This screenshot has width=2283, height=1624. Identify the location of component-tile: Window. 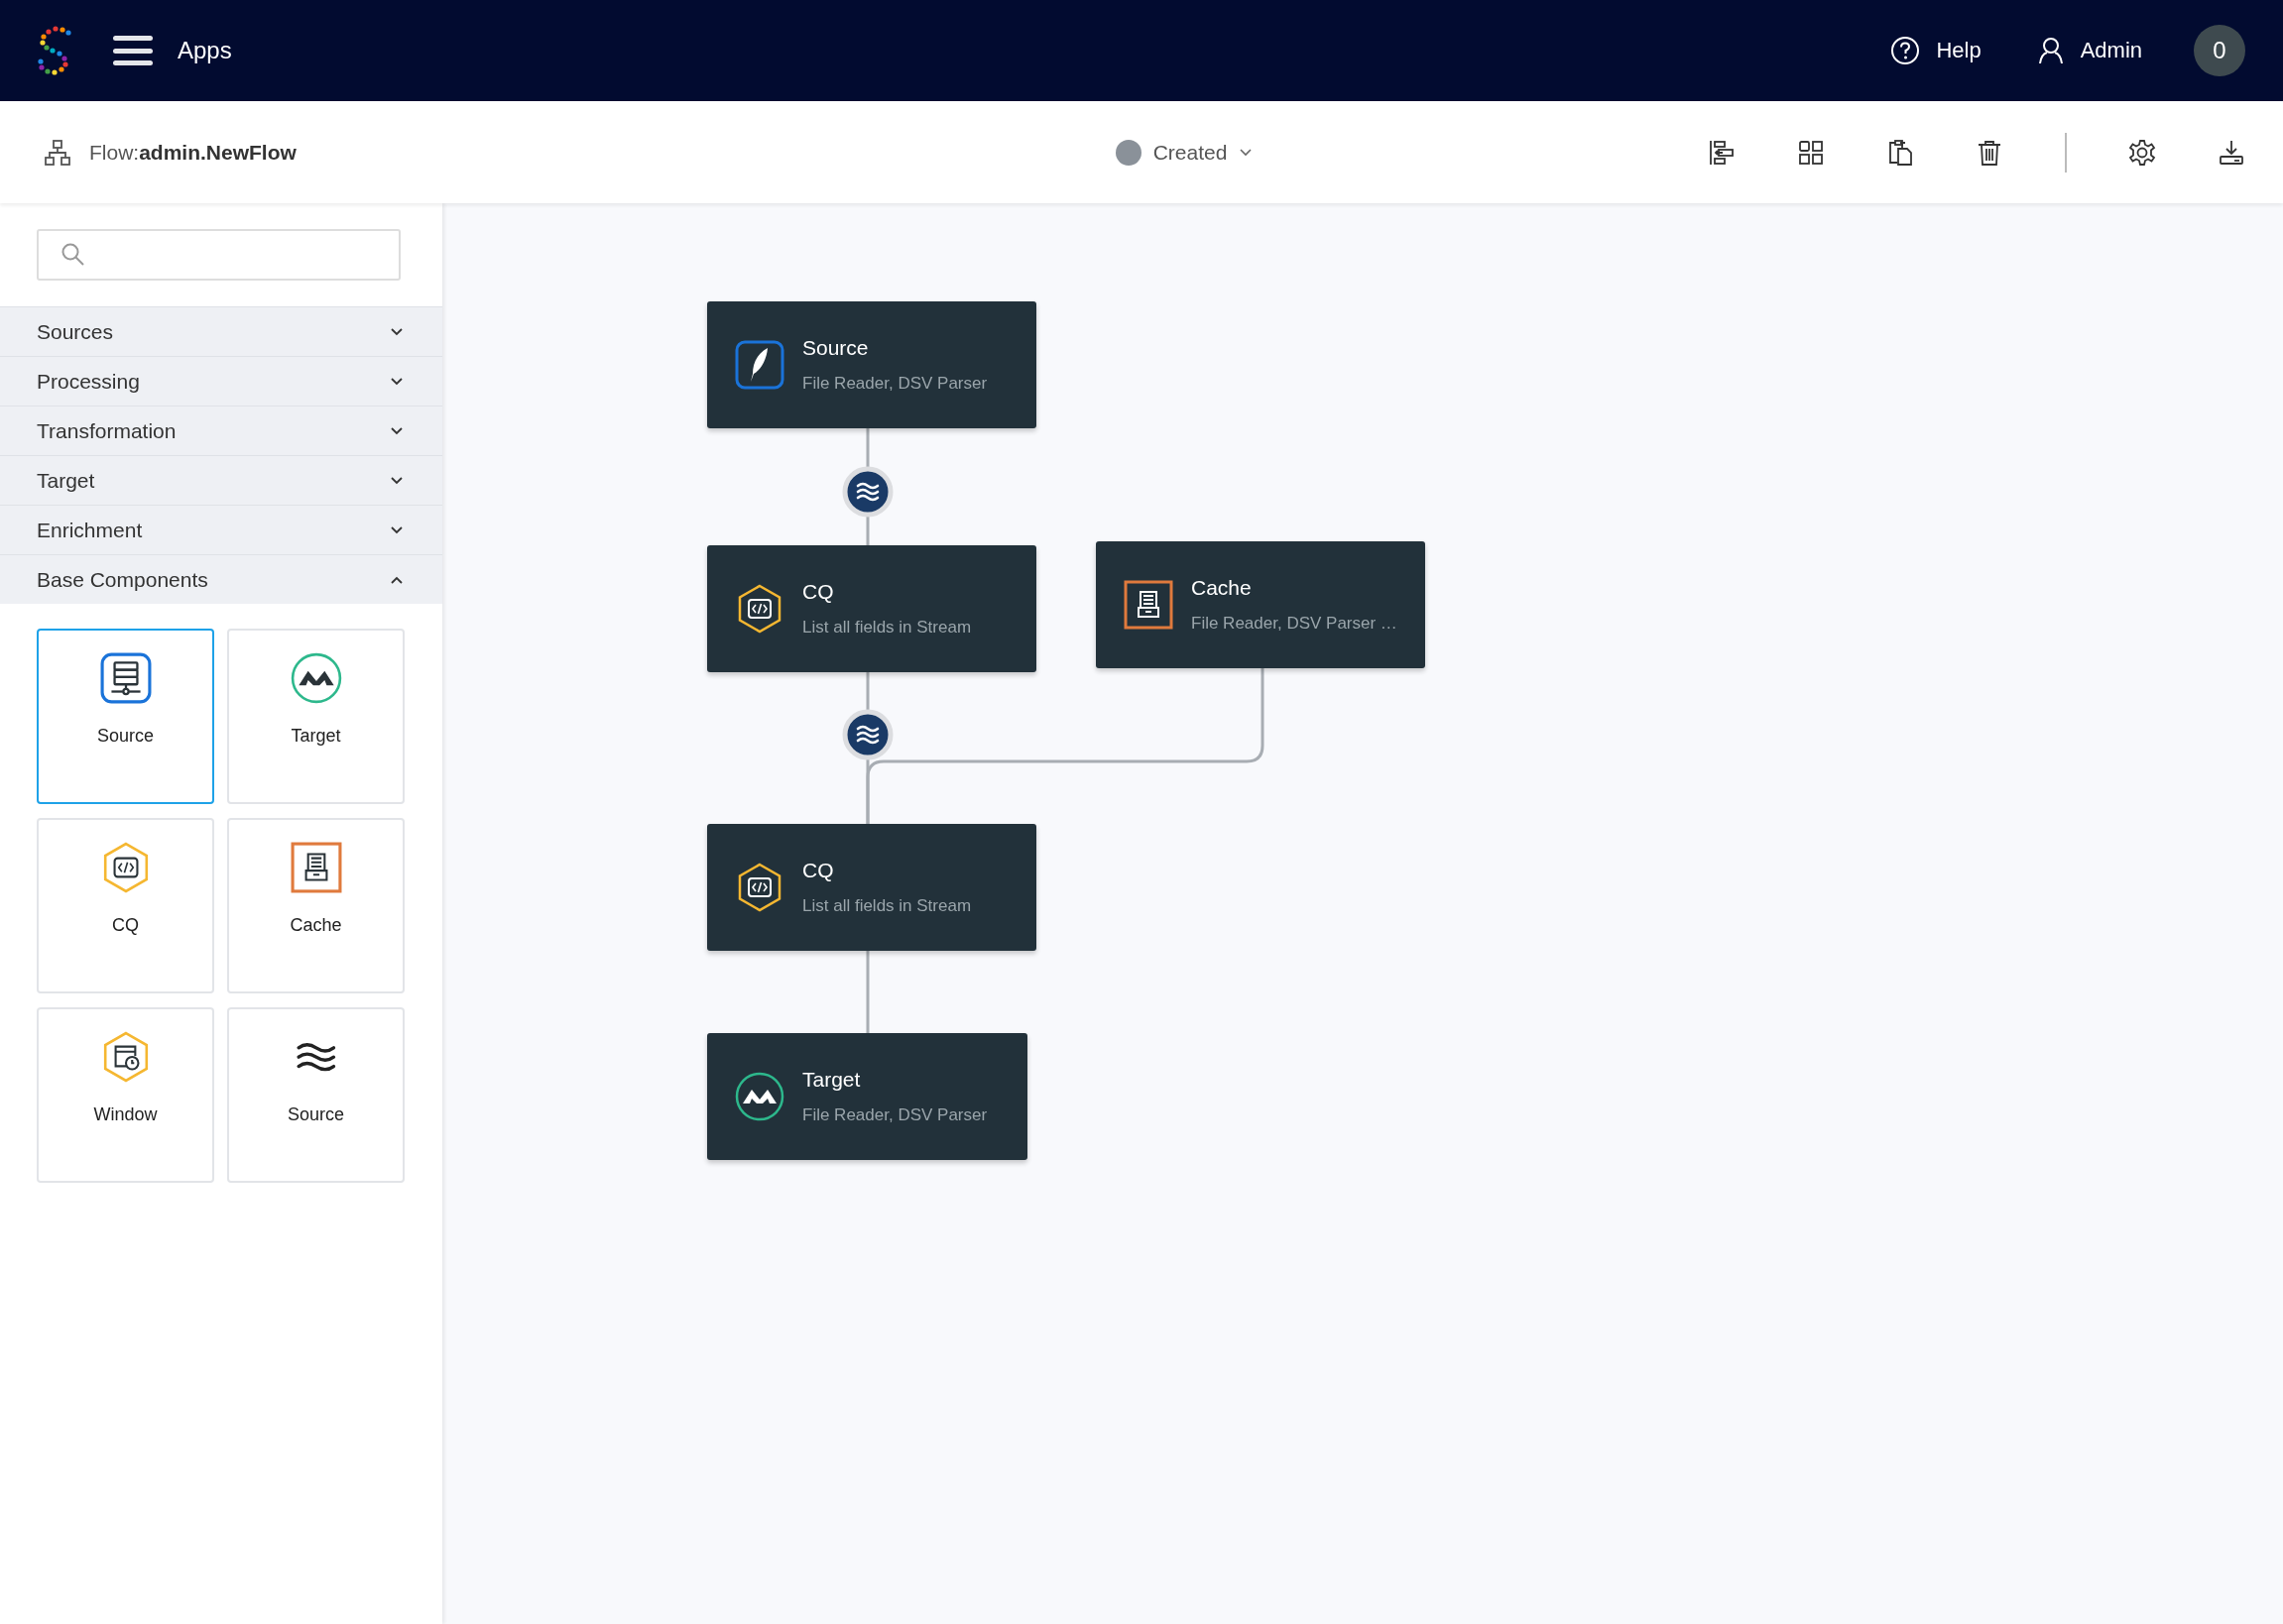
(125, 1095).